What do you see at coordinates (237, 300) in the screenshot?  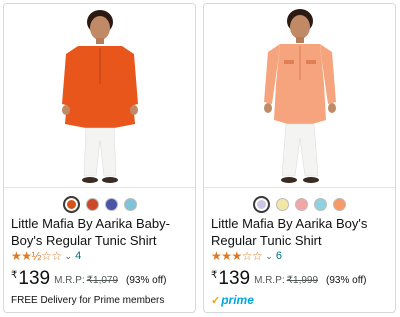 I see `prime-label: prime` at bounding box center [237, 300].